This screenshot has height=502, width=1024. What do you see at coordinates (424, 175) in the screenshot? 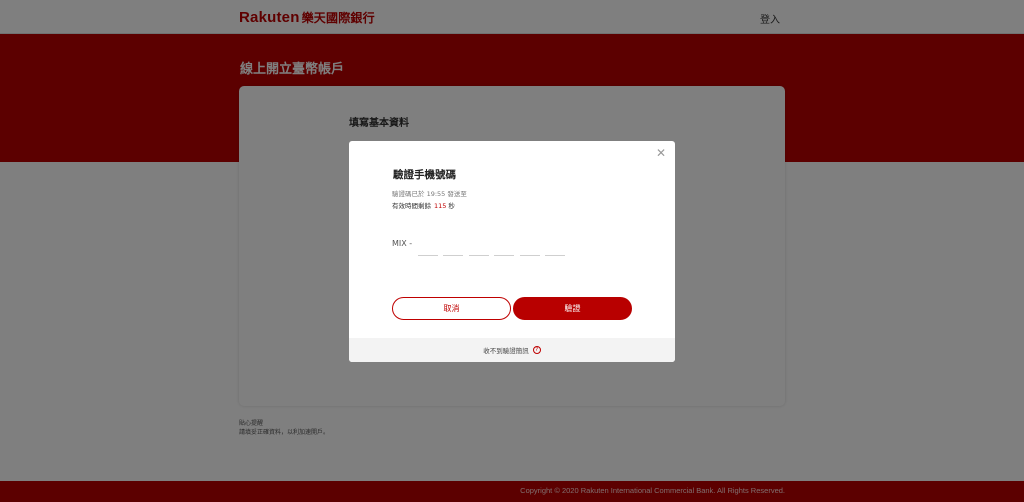
I see `modal-title: 驗證手機號碼` at bounding box center [424, 175].